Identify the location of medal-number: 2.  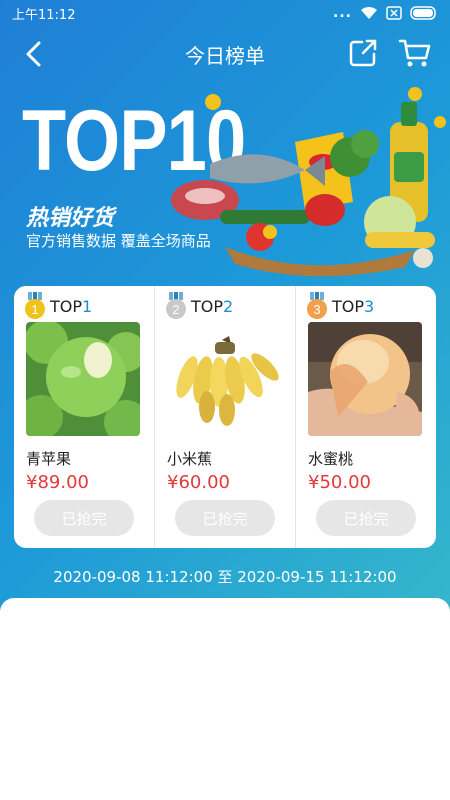
(175, 309).